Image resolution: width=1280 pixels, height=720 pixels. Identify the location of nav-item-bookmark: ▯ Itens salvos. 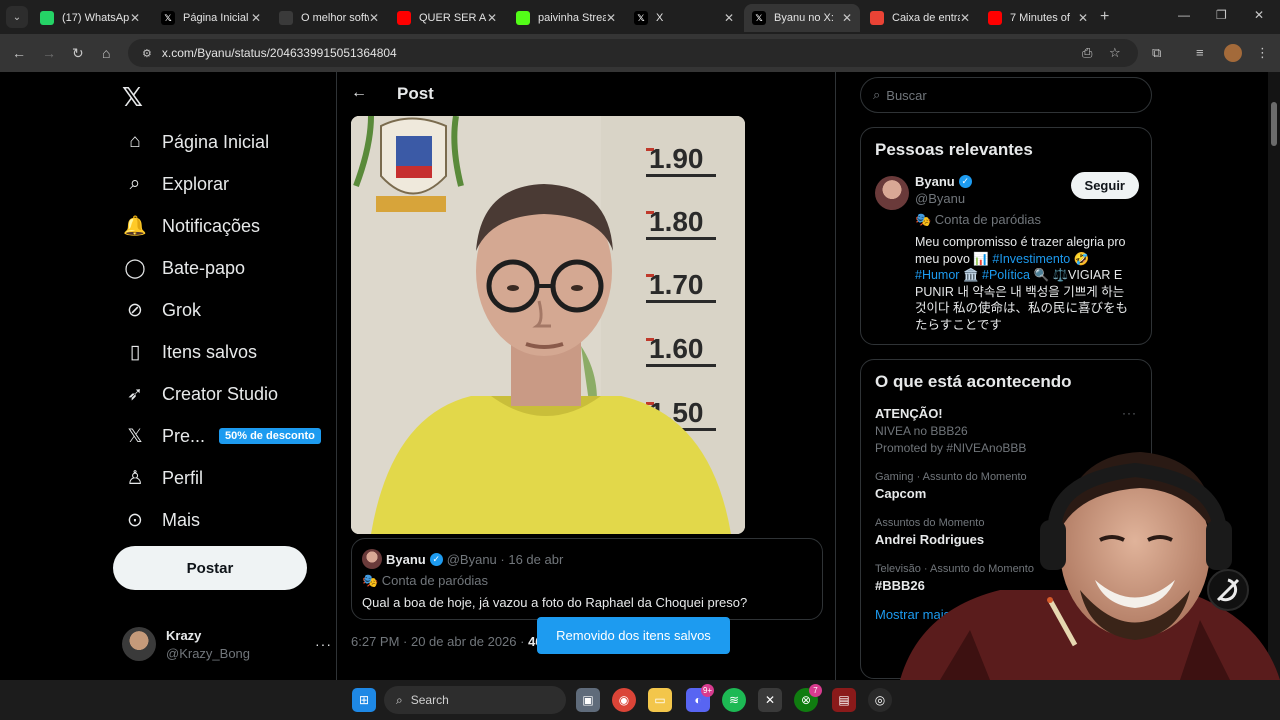
(189, 352).